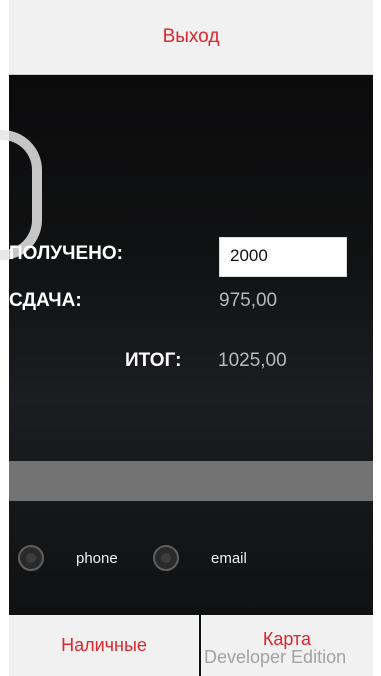 This screenshot has height=676, width=381. Describe the element at coordinates (248, 300) in the screenshot. I see `change-value: 975,00` at that location.